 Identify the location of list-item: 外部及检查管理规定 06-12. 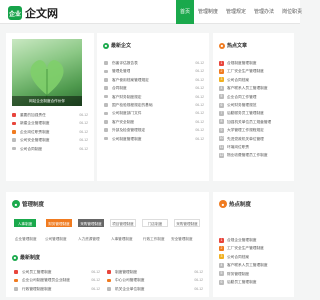
(154, 130).